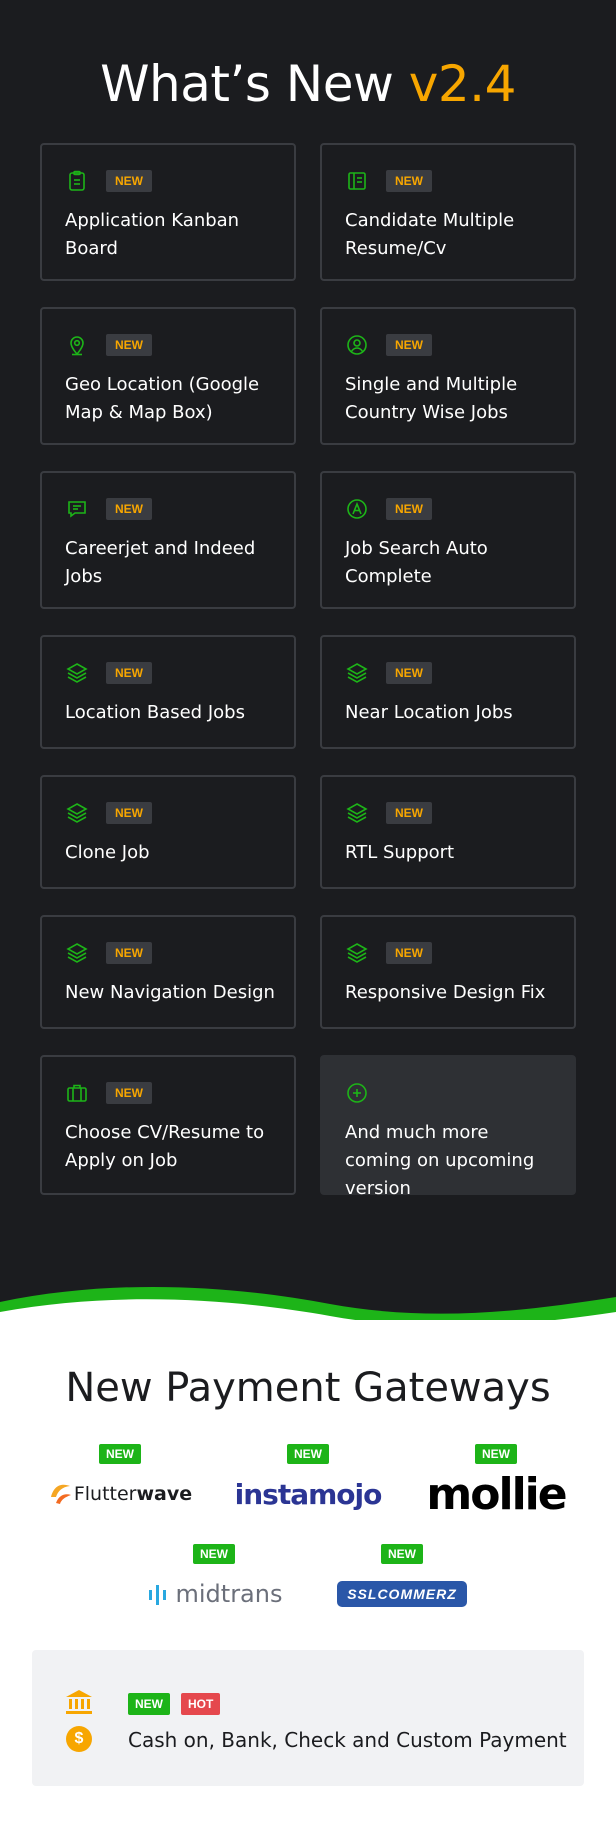 This screenshot has width=616, height=1834. I want to click on feature-card: NEW Job Search Auto Complete, so click(448, 540).